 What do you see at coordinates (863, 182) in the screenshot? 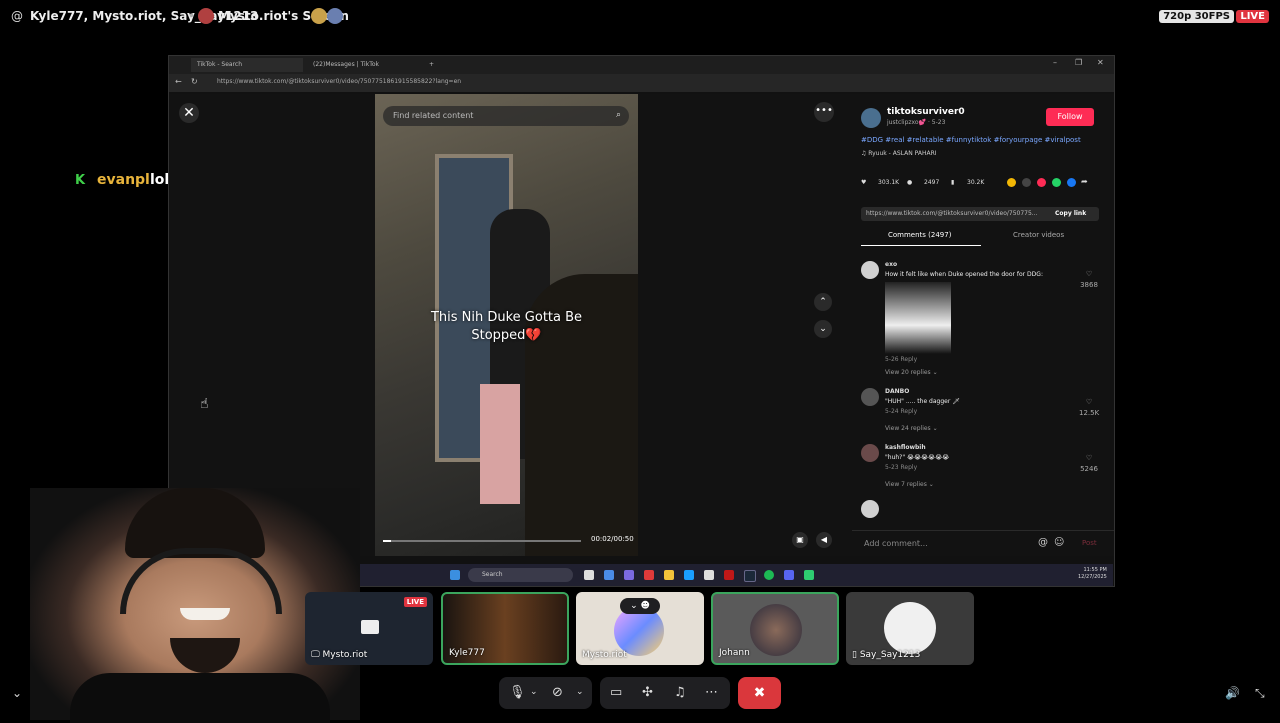
I see `like-icon: ♥` at bounding box center [863, 182].